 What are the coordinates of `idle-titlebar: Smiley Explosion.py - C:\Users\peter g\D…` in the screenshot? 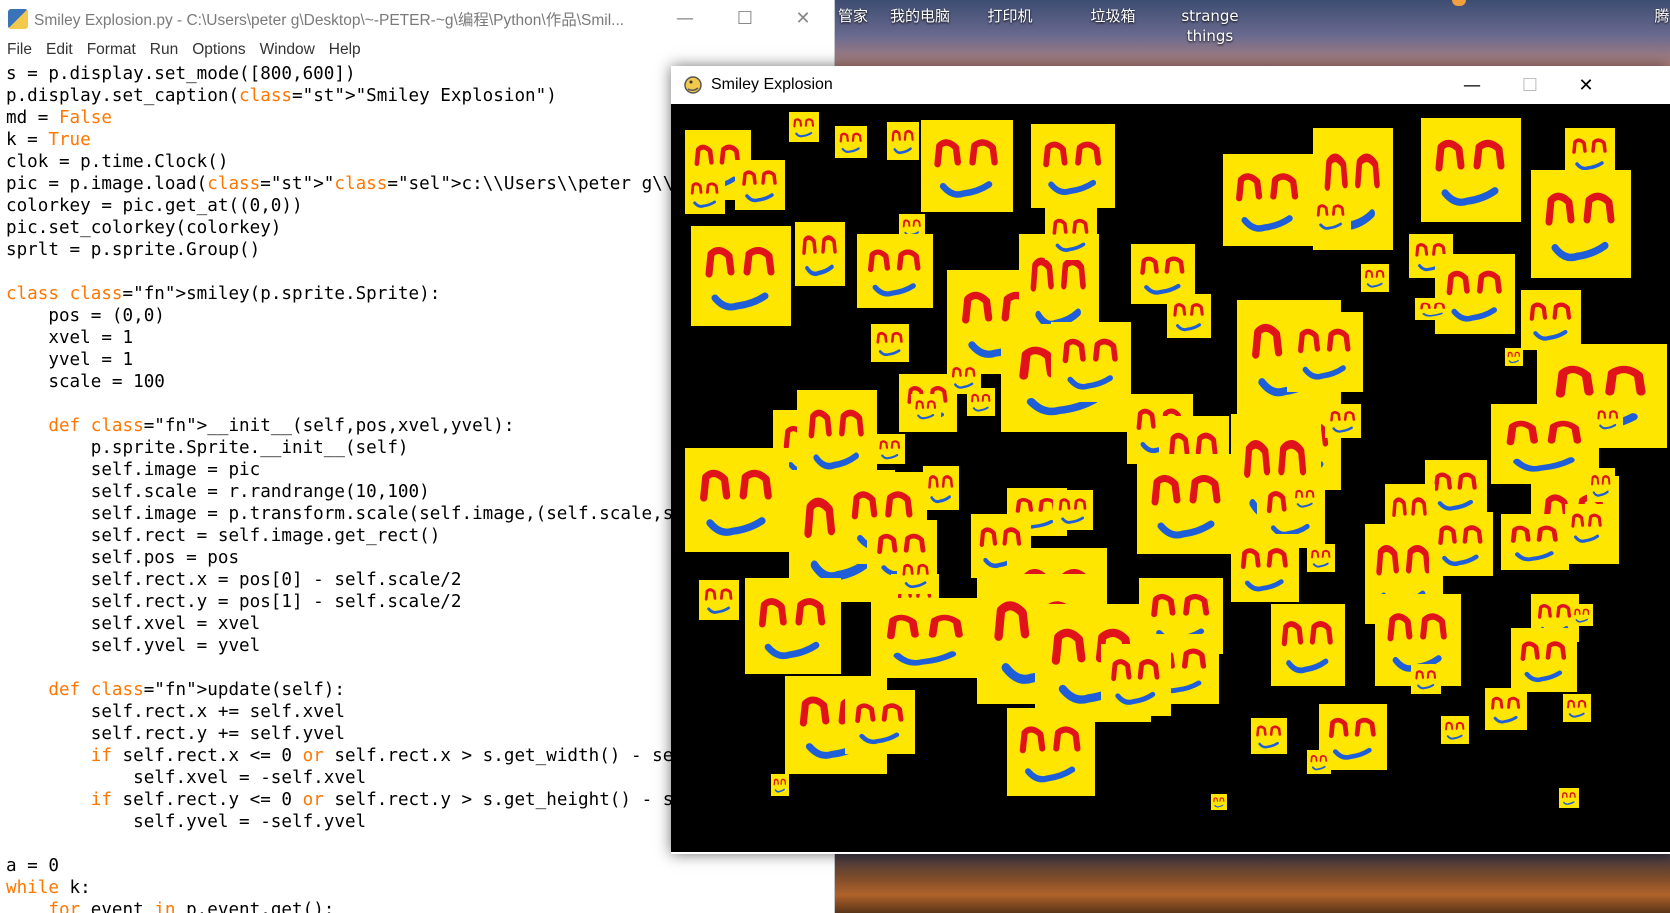 It's located at (417, 18).